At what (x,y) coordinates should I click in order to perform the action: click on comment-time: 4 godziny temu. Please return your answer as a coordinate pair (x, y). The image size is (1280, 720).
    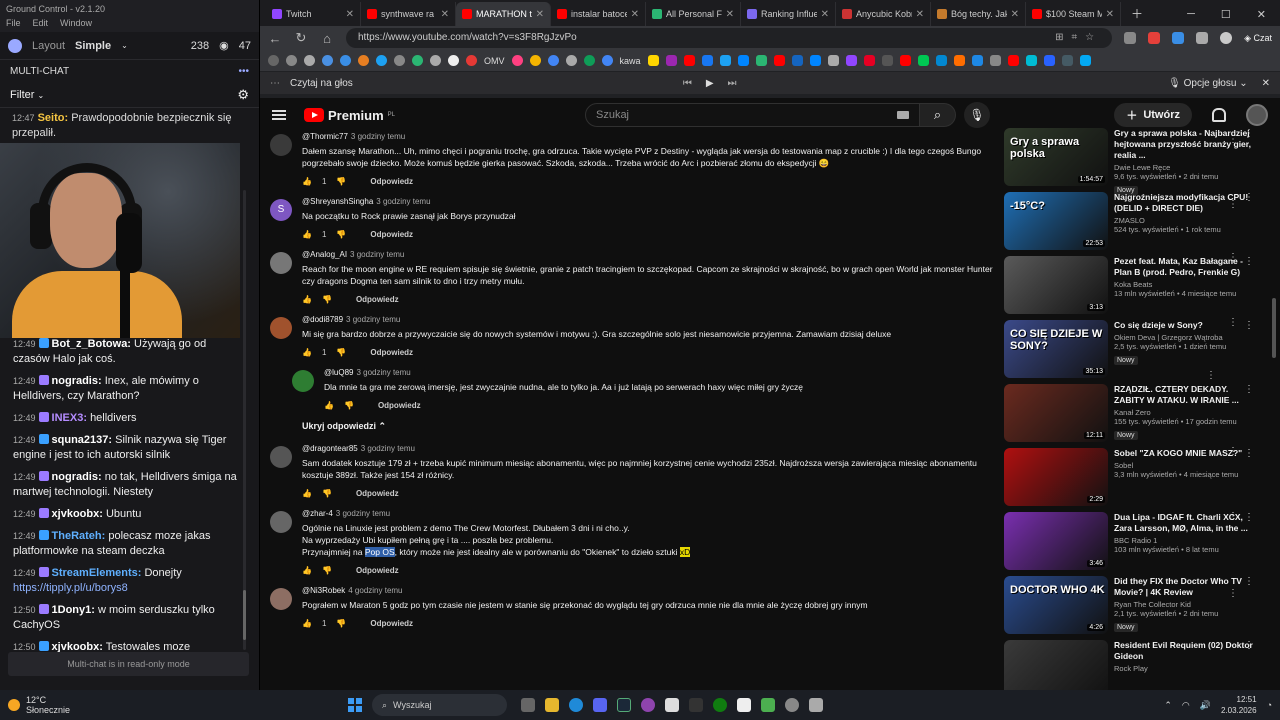
    Looking at the image, I should click on (375, 590).